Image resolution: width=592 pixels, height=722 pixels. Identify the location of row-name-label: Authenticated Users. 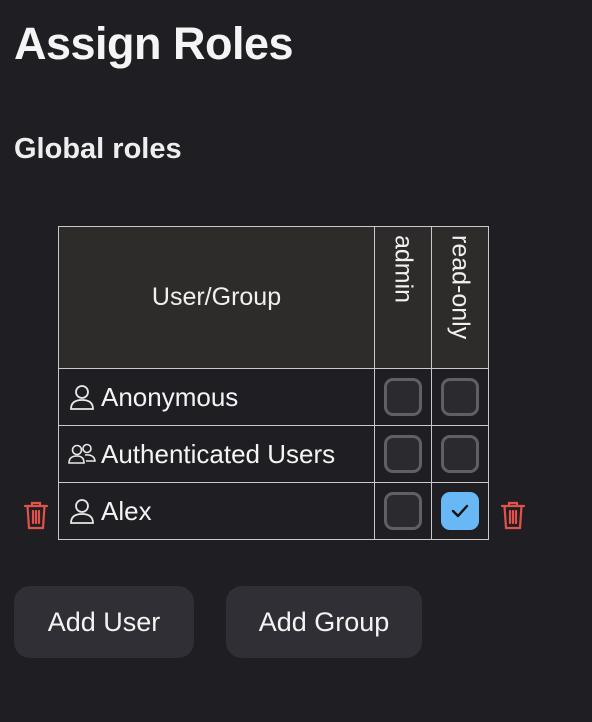
(218, 453).